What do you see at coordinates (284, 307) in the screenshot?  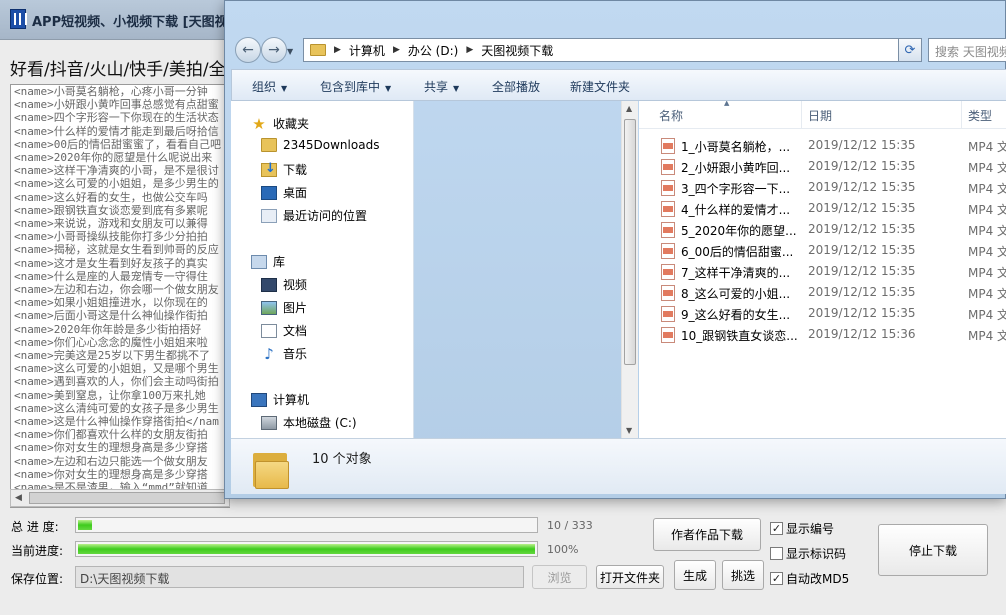 I see `nav-item-pictures: 图片` at bounding box center [284, 307].